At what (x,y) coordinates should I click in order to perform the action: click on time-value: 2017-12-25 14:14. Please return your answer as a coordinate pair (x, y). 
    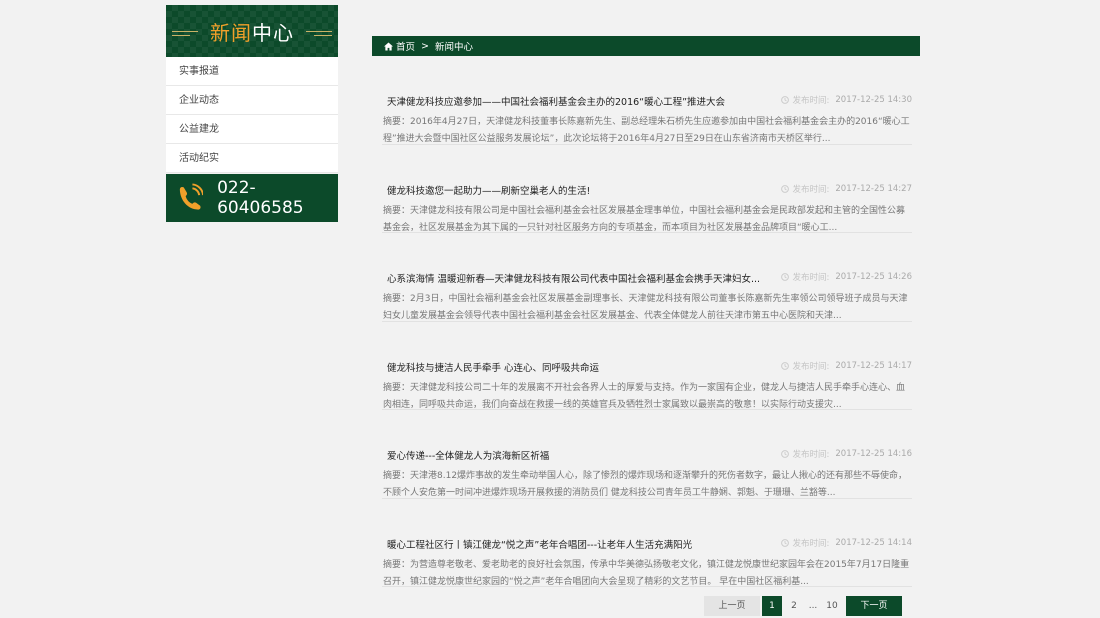
    Looking at the image, I should click on (873, 542).